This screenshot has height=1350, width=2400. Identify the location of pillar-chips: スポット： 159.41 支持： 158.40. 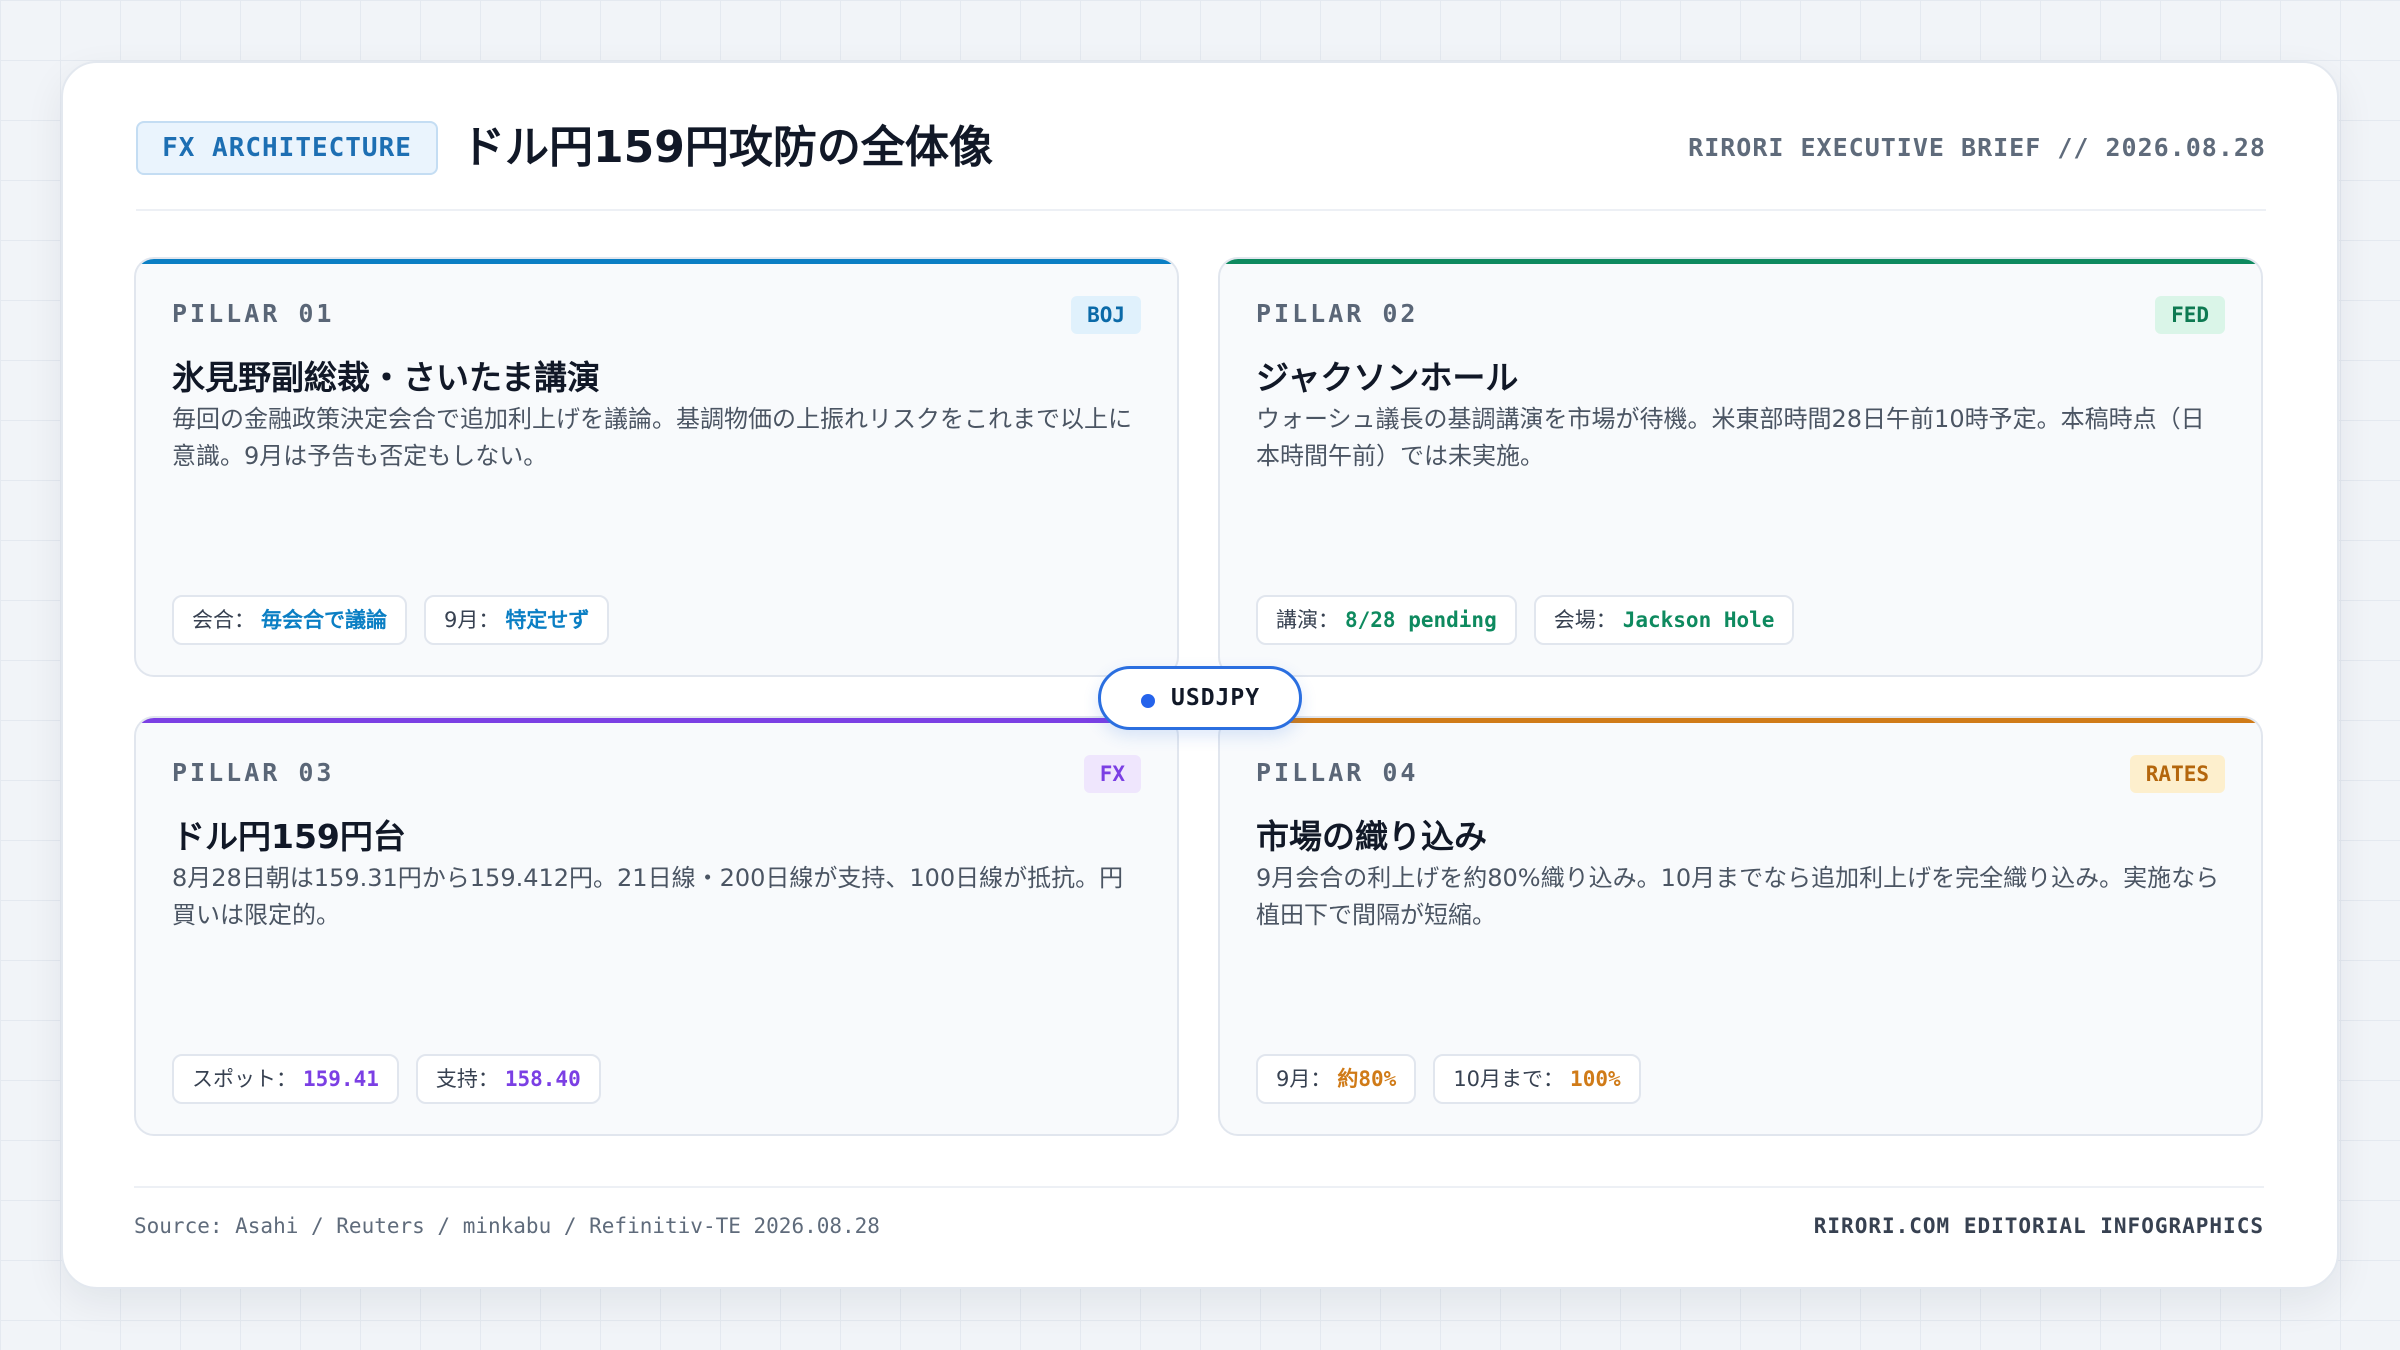
(386, 1079).